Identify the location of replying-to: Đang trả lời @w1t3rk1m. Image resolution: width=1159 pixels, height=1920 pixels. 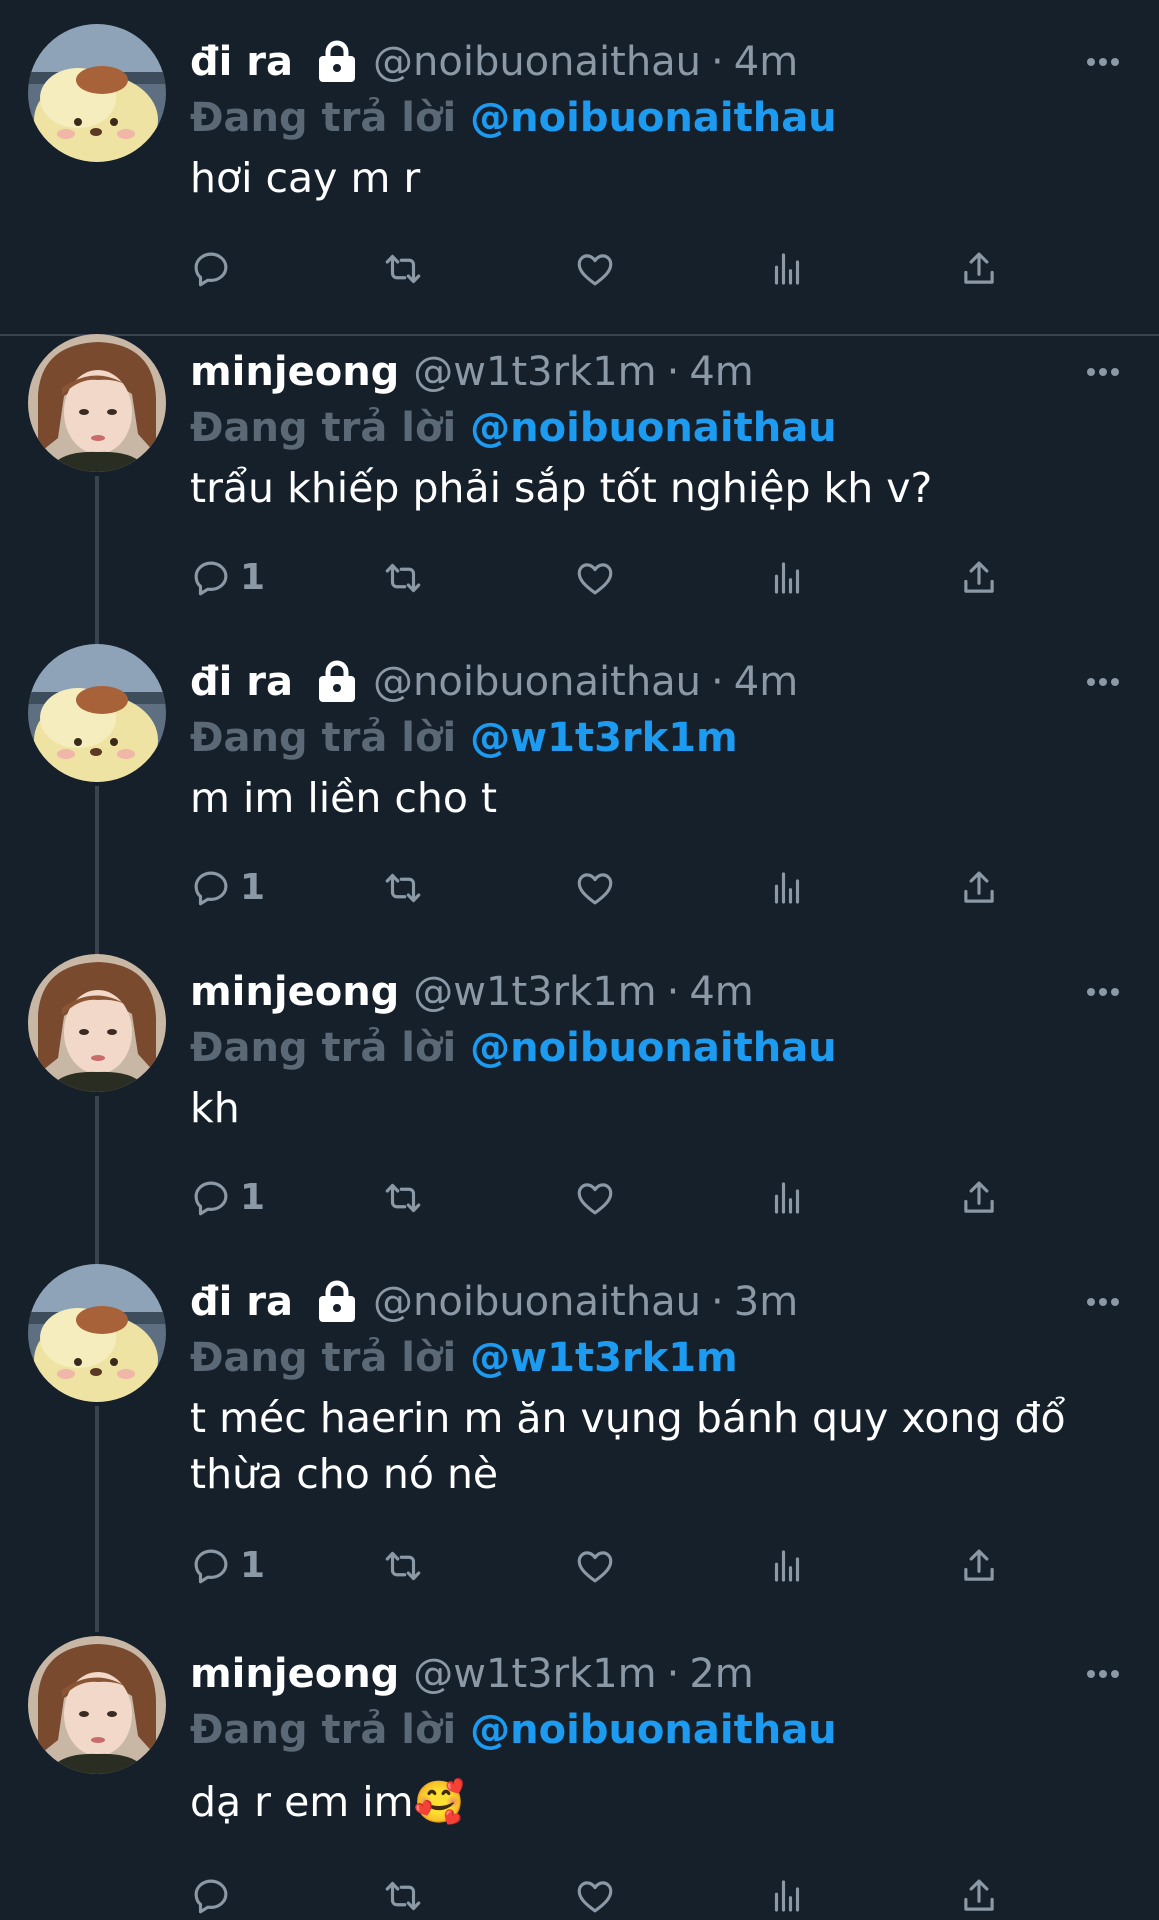
(464, 1358).